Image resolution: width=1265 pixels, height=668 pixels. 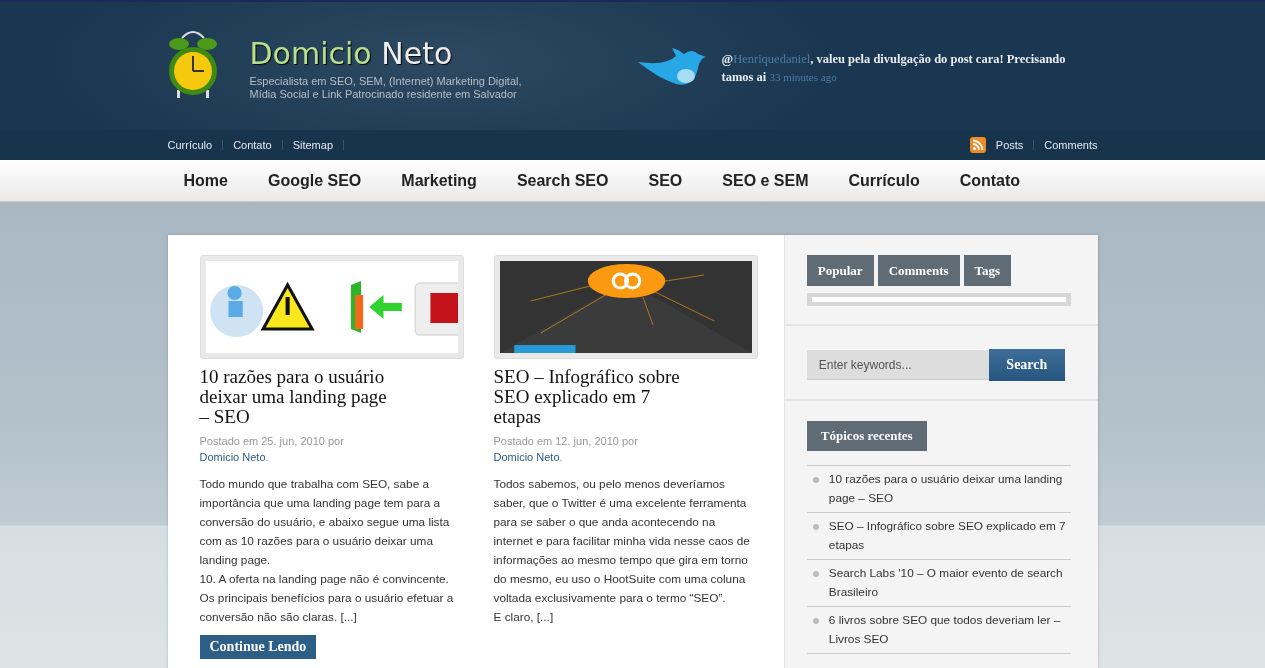 What do you see at coordinates (977, 145) in the screenshot?
I see `rss-icon` at bounding box center [977, 145].